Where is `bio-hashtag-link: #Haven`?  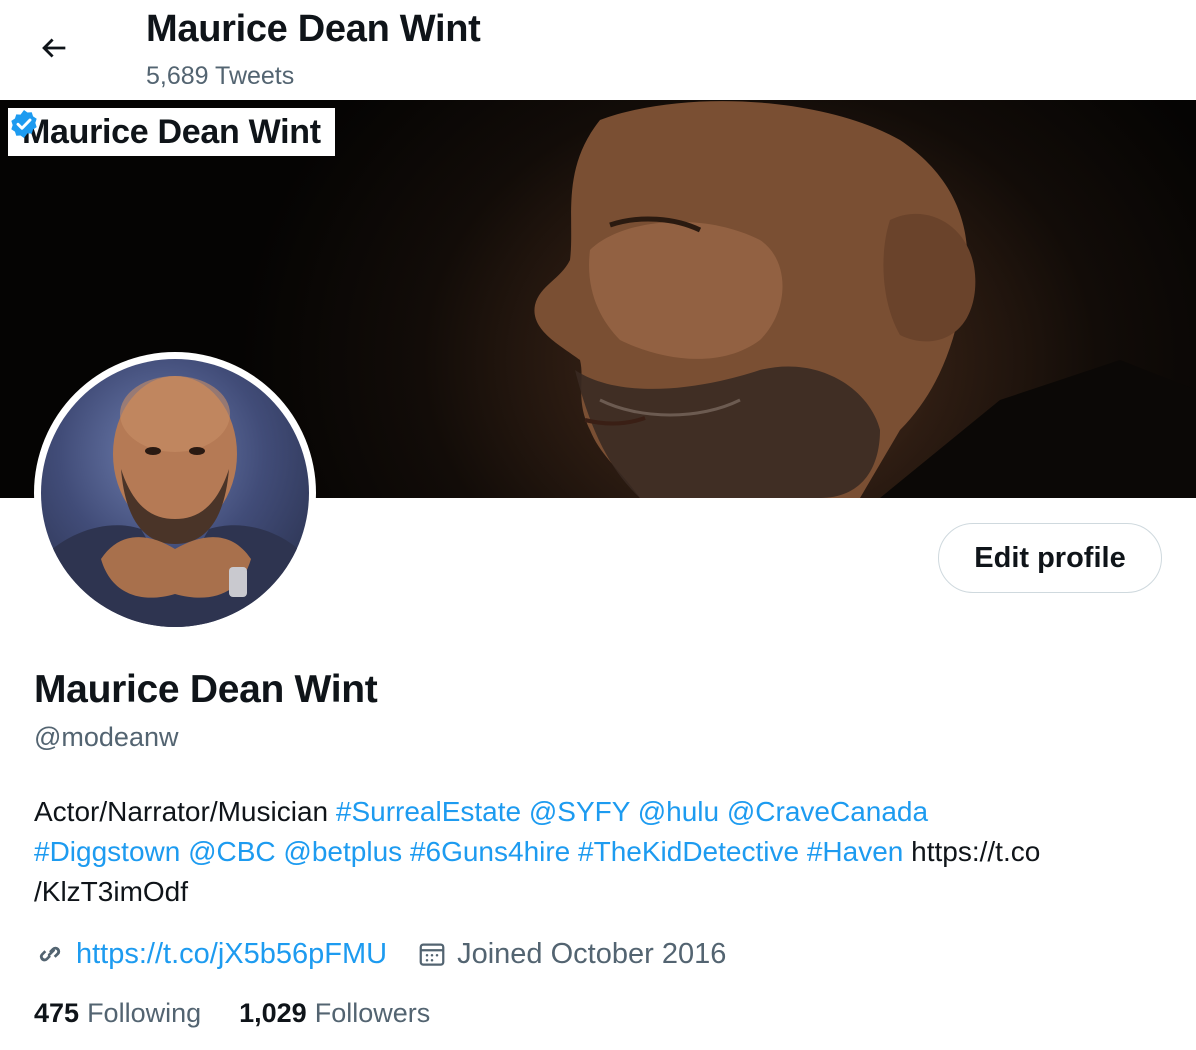
bio-hashtag-link: #Haven is located at coordinates (855, 851).